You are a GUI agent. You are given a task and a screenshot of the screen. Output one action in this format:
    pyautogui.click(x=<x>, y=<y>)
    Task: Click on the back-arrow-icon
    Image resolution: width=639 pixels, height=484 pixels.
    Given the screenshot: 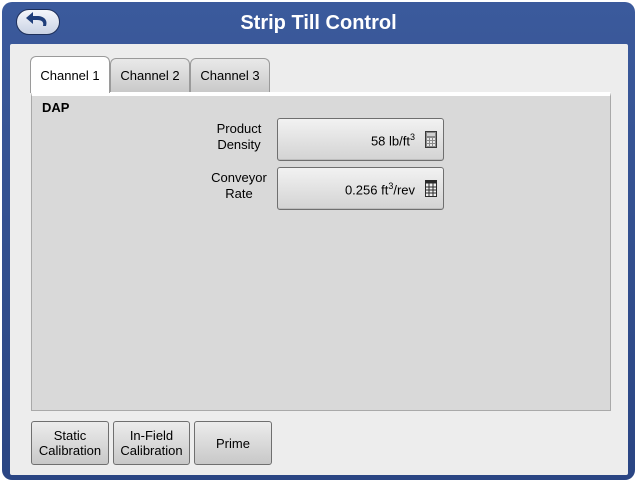 What is the action you would take?
    pyautogui.click(x=38, y=22)
    